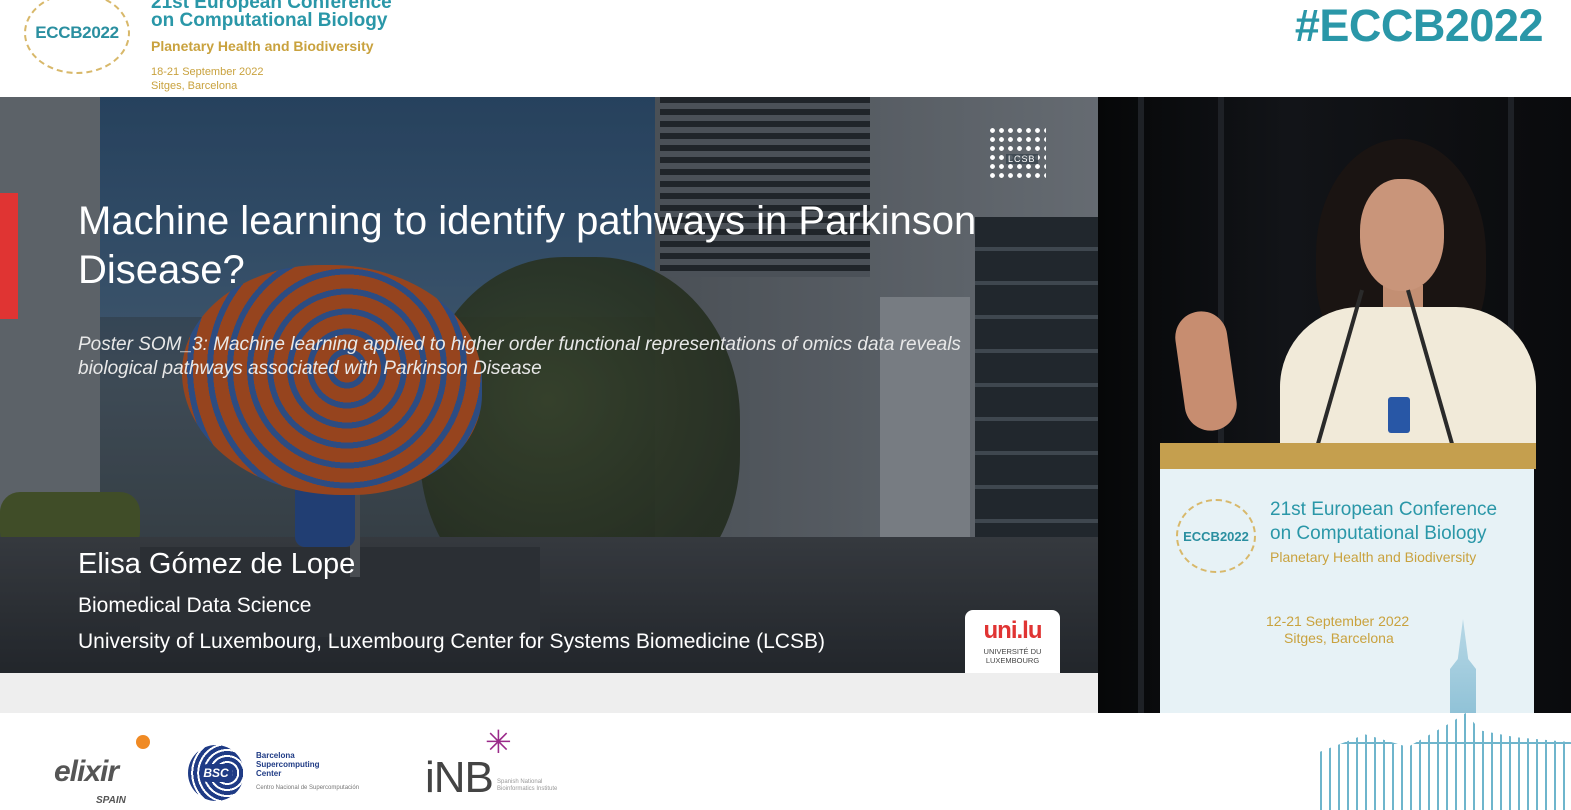 This screenshot has height=810, width=1571. I want to click on elixir-dot-icon, so click(143, 742).